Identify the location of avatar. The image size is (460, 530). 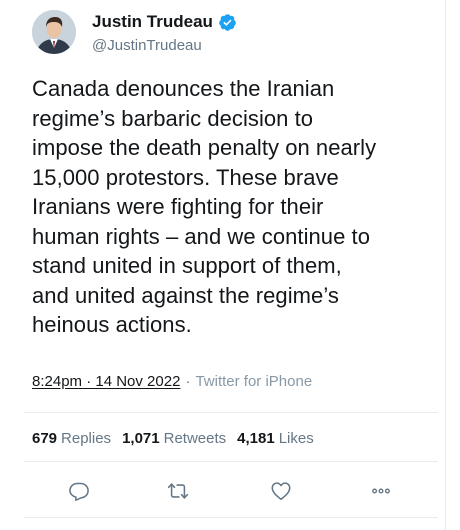
(54, 32).